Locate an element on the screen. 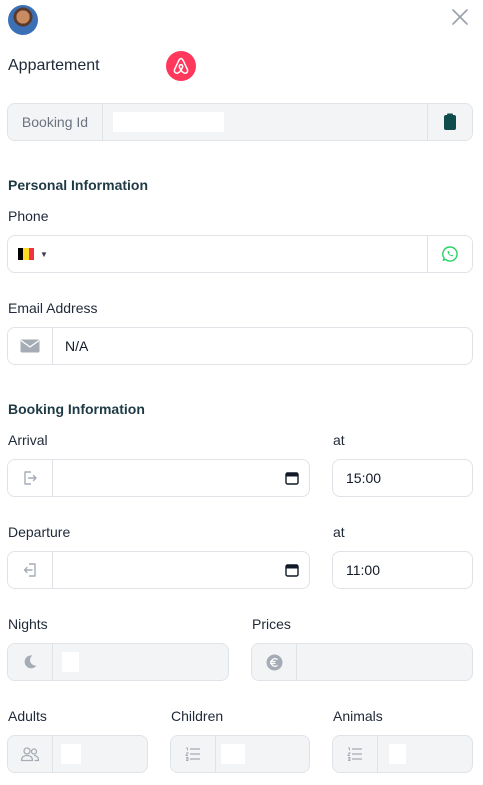 This screenshot has height=785, width=483. booking-id-label: Booking Id is located at coordinates (55, 122).